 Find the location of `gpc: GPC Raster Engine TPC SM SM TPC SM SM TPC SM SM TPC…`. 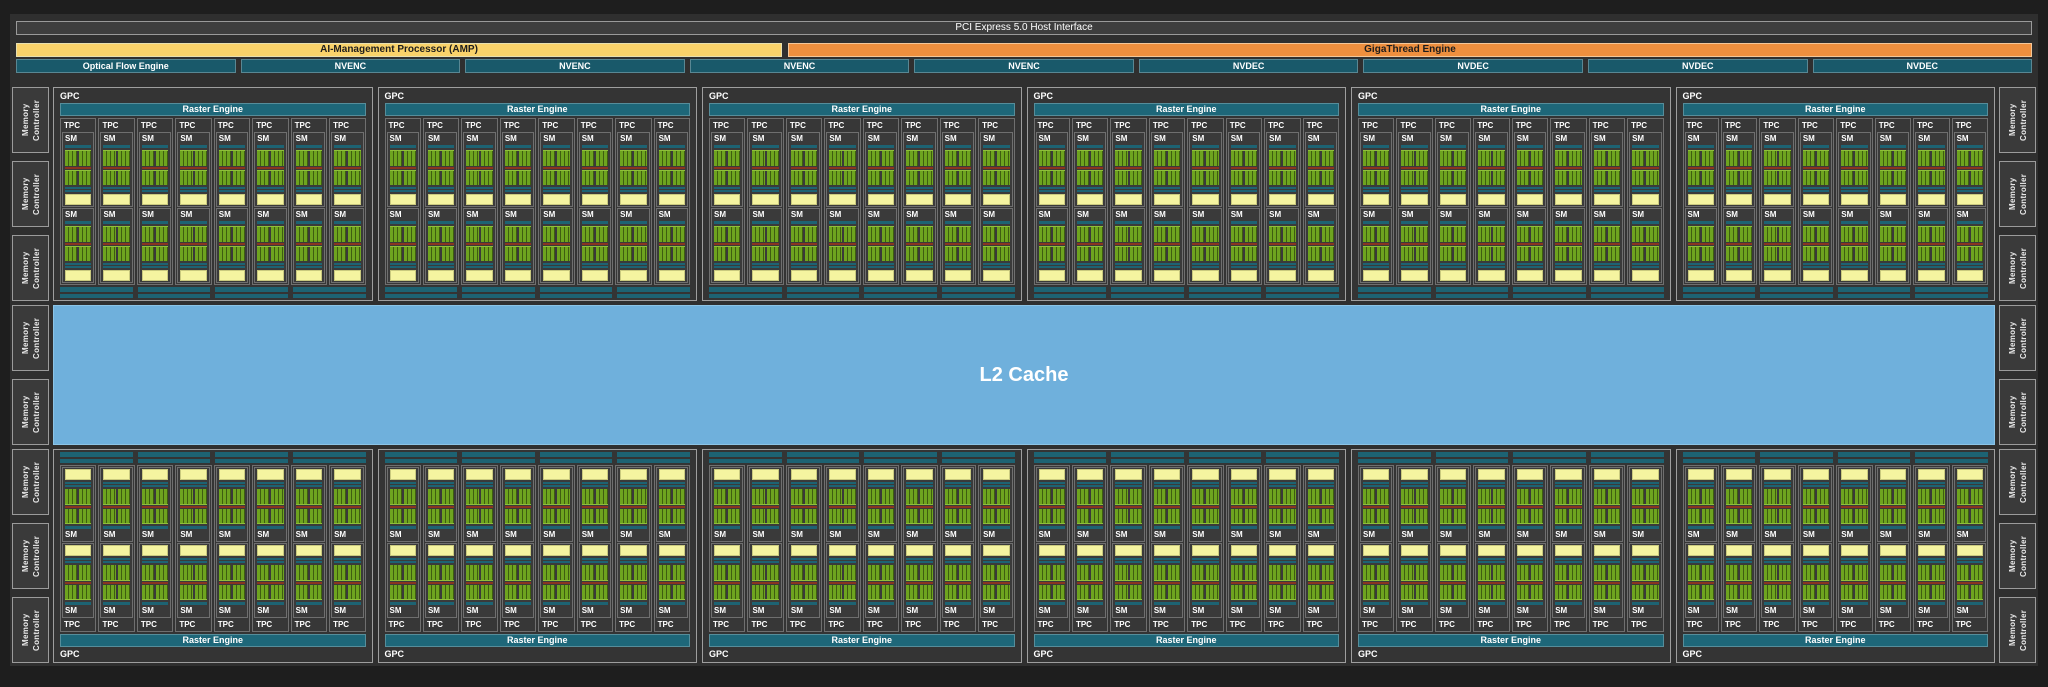

gpc: GPC Raster Engine TPC SM SM TPC SM SM TPC SM SM TPC… is located at coordinates (1186, 194).